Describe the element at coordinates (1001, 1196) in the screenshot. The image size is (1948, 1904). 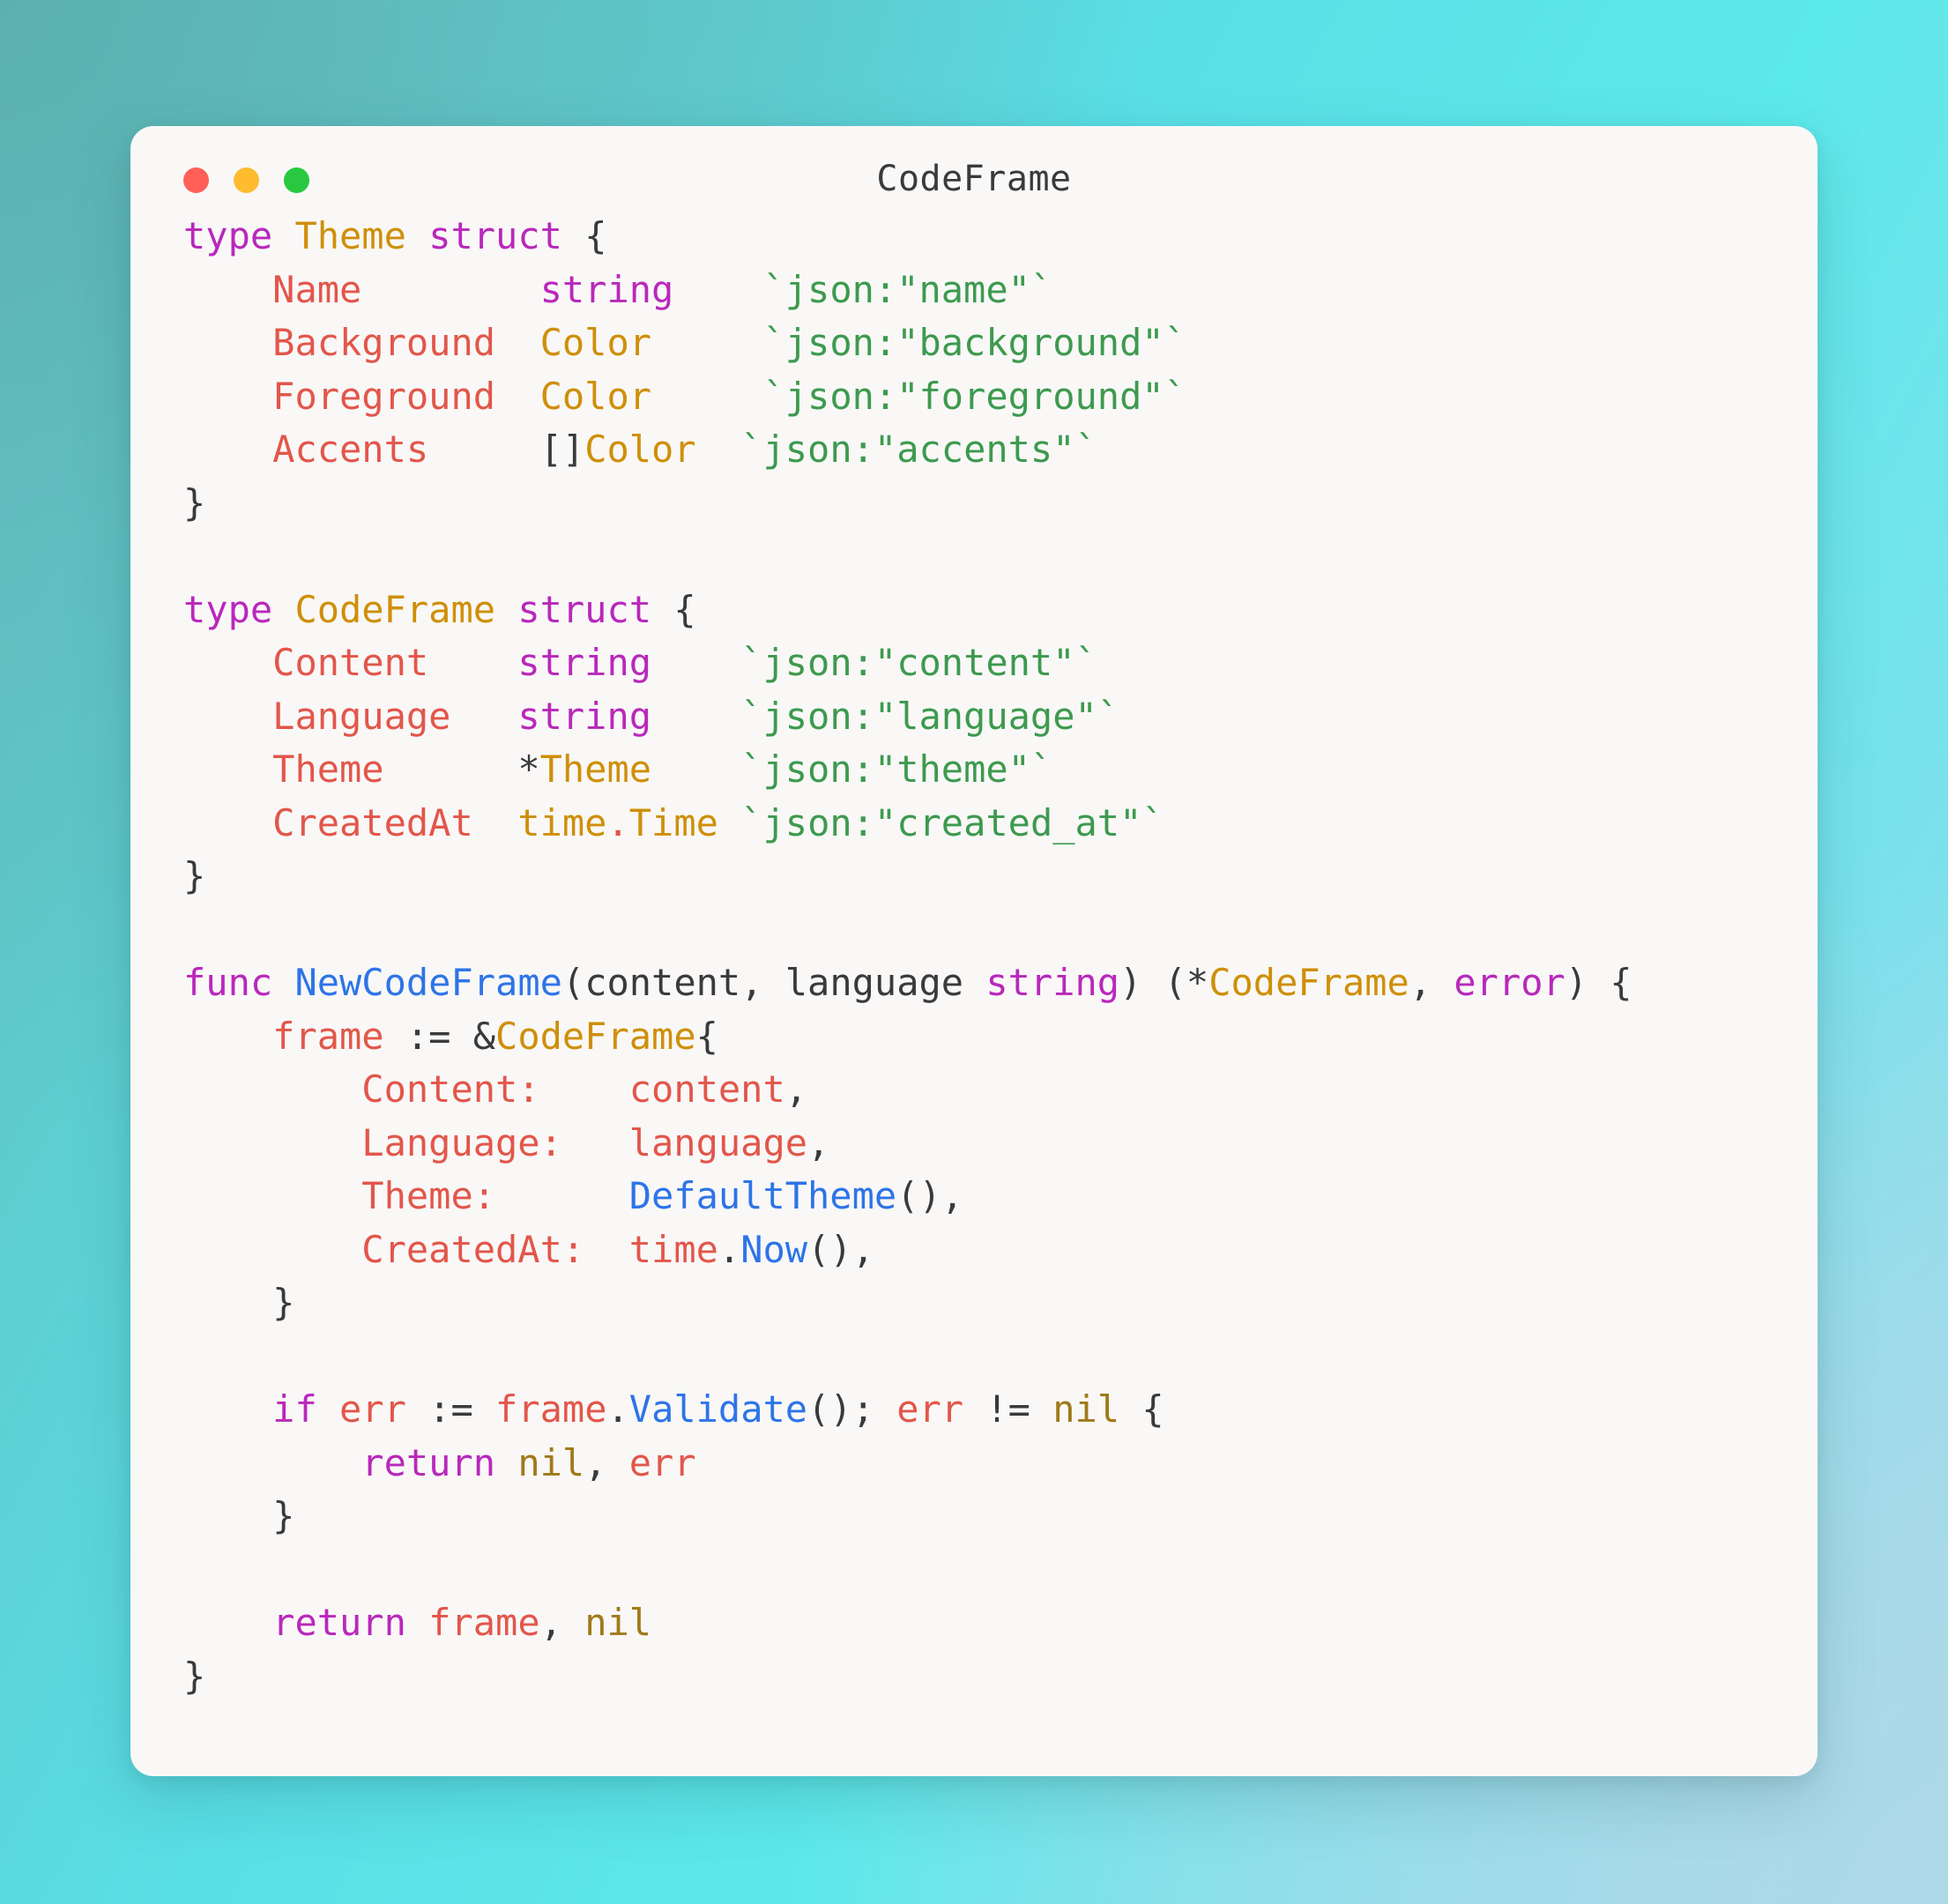
I see `code-line: Theme: DefaultTheme(),` at that location.